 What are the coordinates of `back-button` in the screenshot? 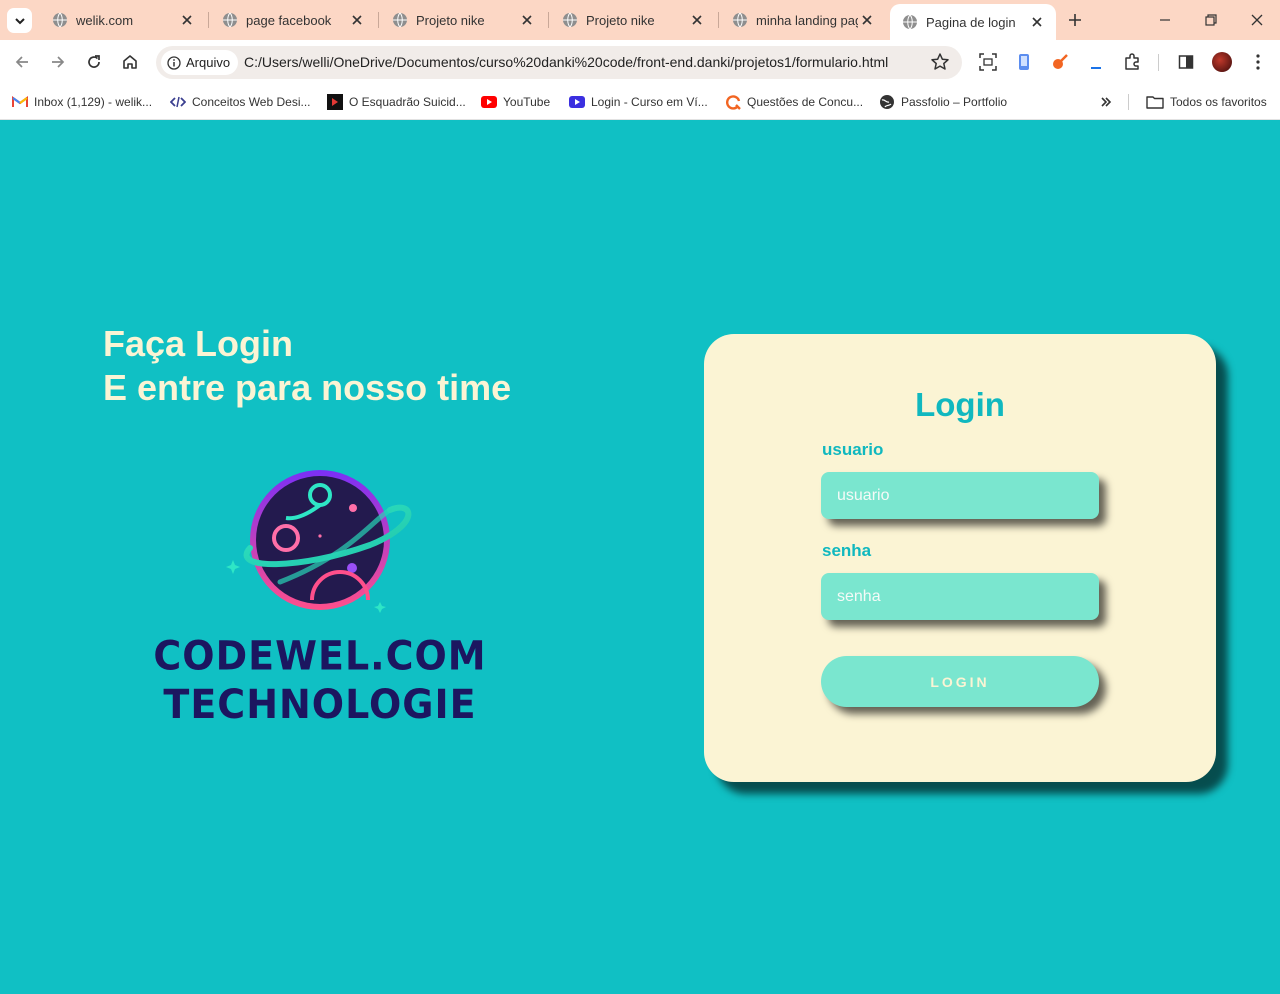 It's located at (22, 62).